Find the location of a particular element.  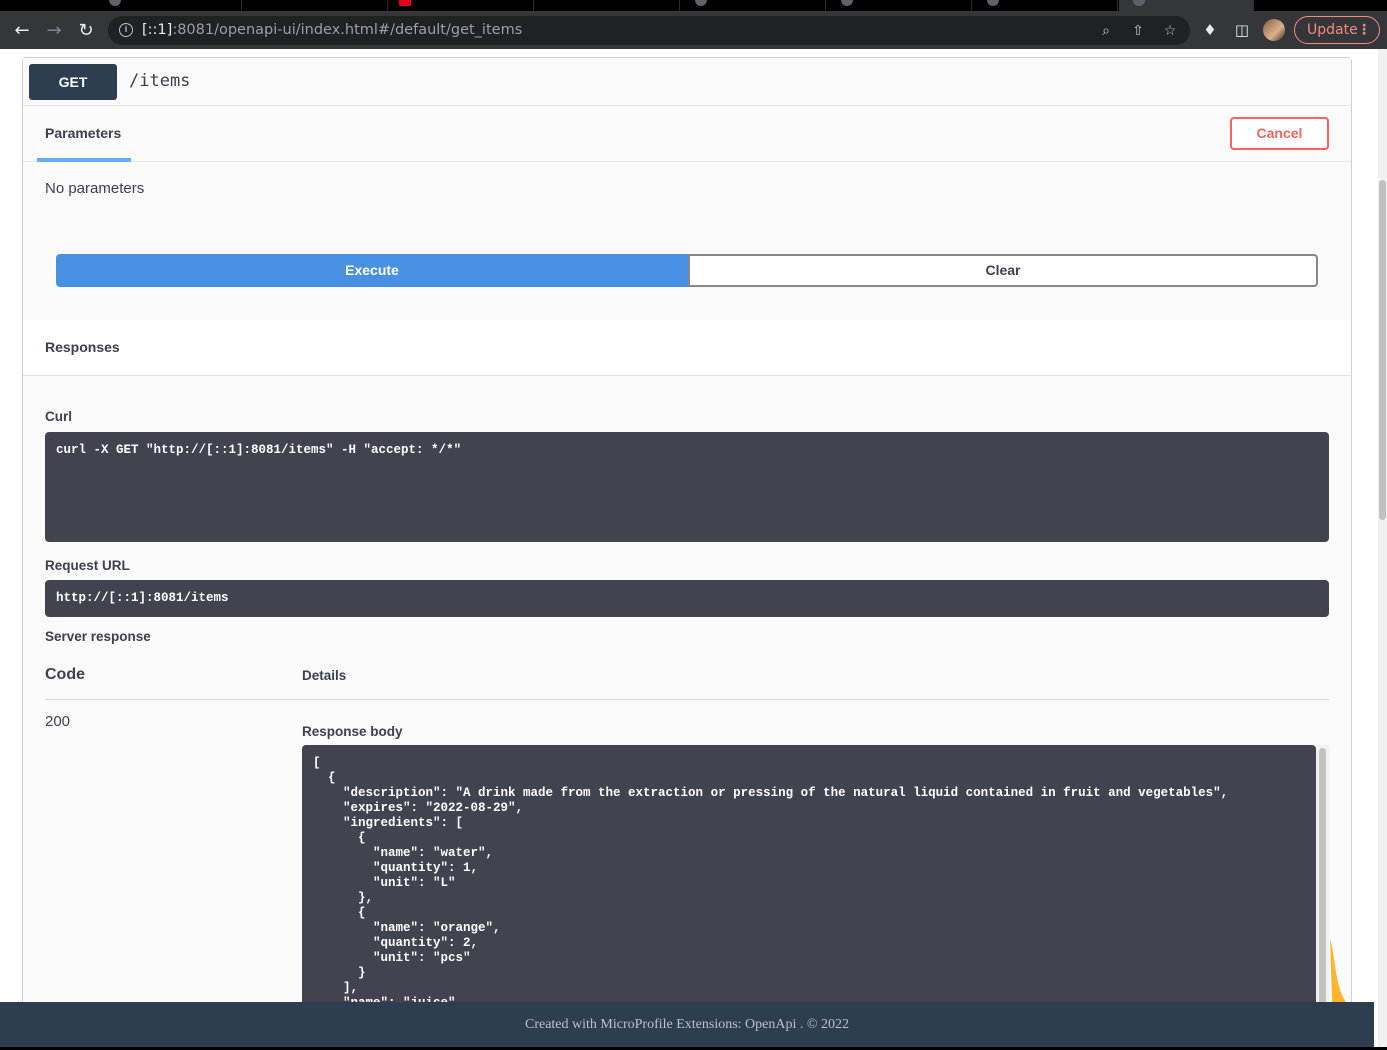

response-body-label: Response body is located at coordinates (352, 731).